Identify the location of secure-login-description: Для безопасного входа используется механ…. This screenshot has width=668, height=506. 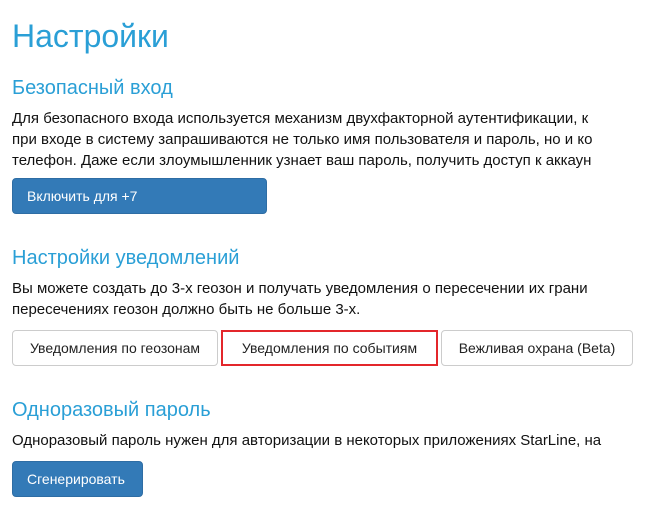
(302, 139).